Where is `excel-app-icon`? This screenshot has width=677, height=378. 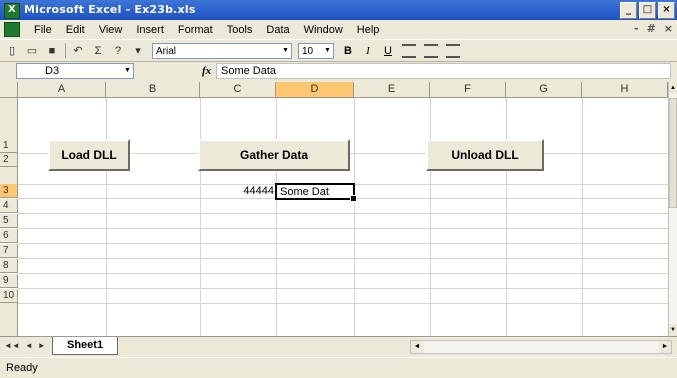
excel-app-icon is located at coordinates (12, 11).